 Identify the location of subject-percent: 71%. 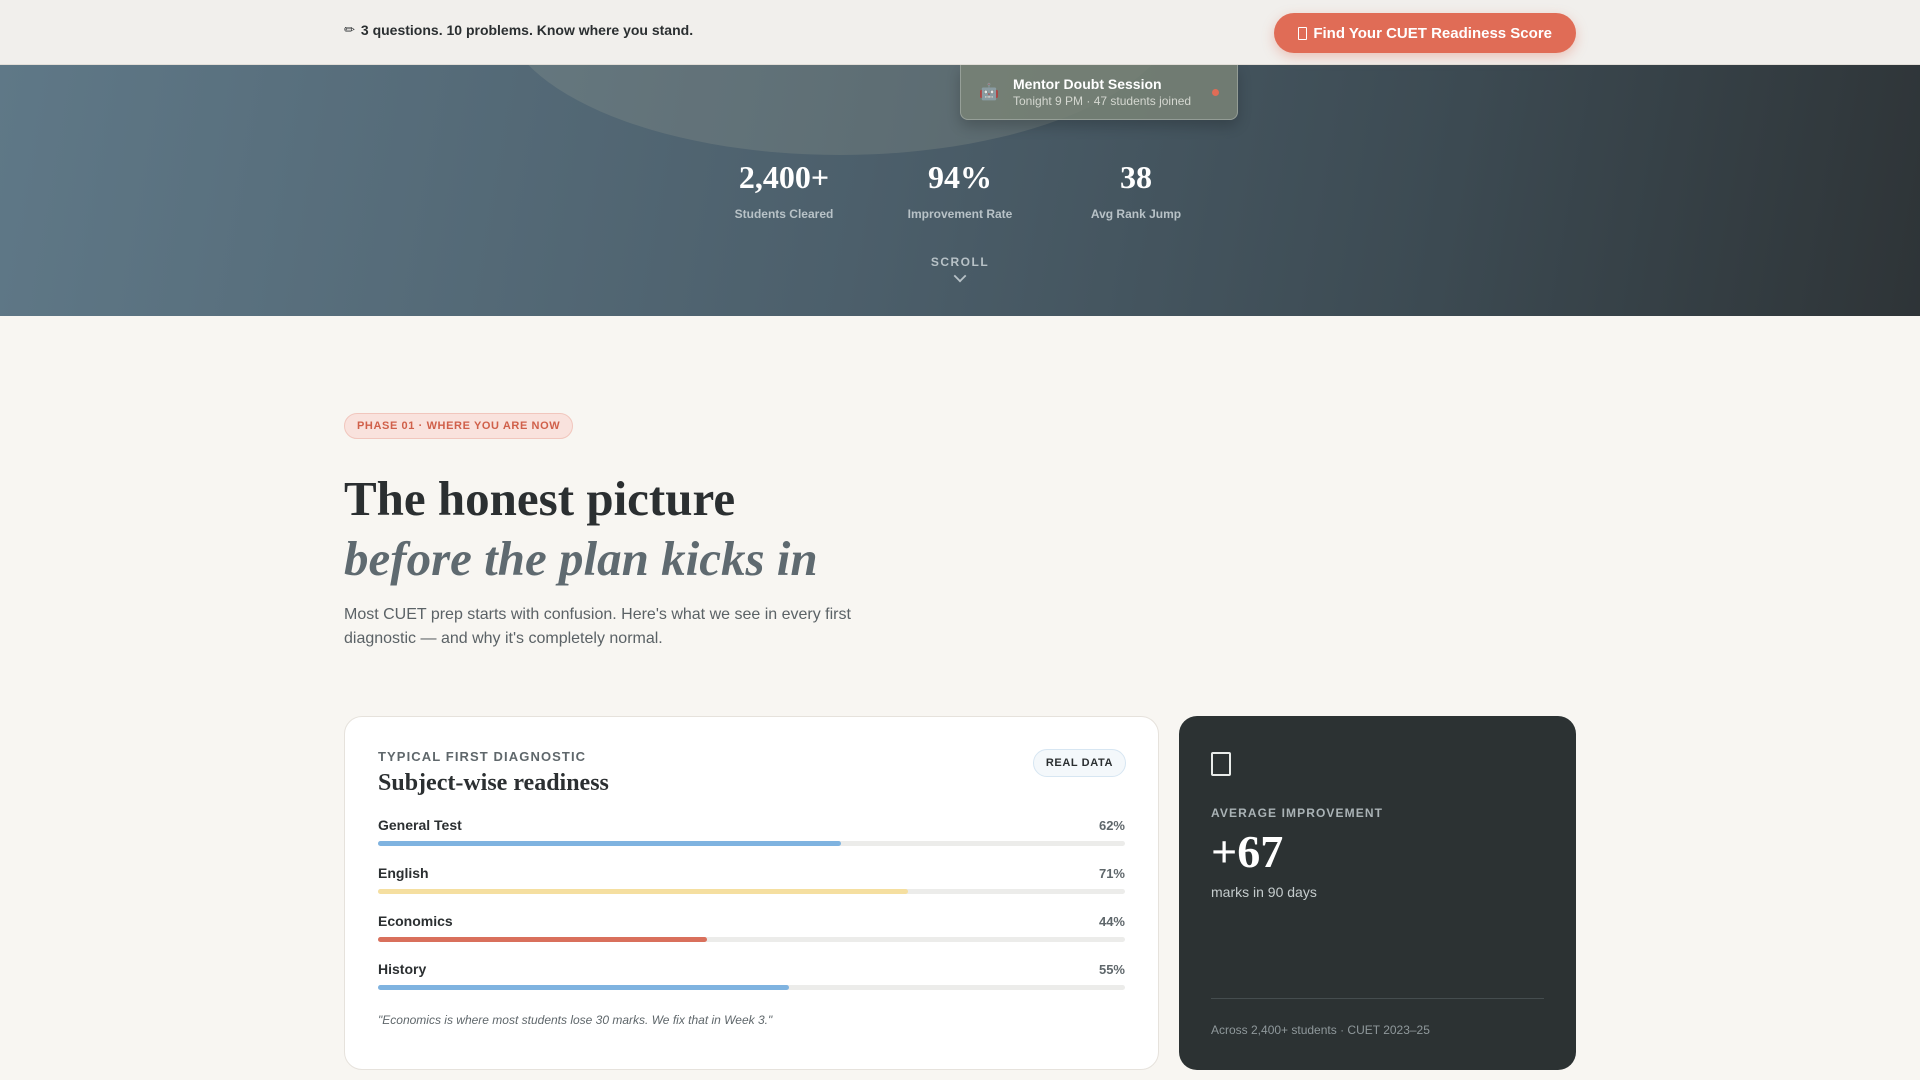
(1111, 873).